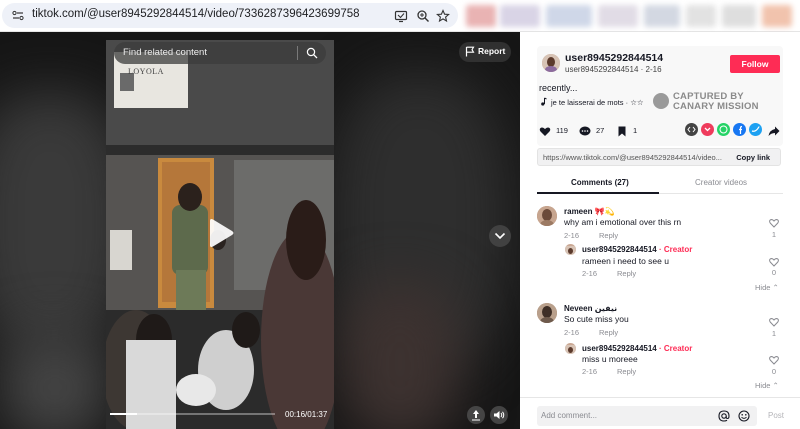  What do you see at coordinates (623, 222) in the screenshot?
I see `comment-text: why am i emotional over this rn` at bounding box center [623, 222].